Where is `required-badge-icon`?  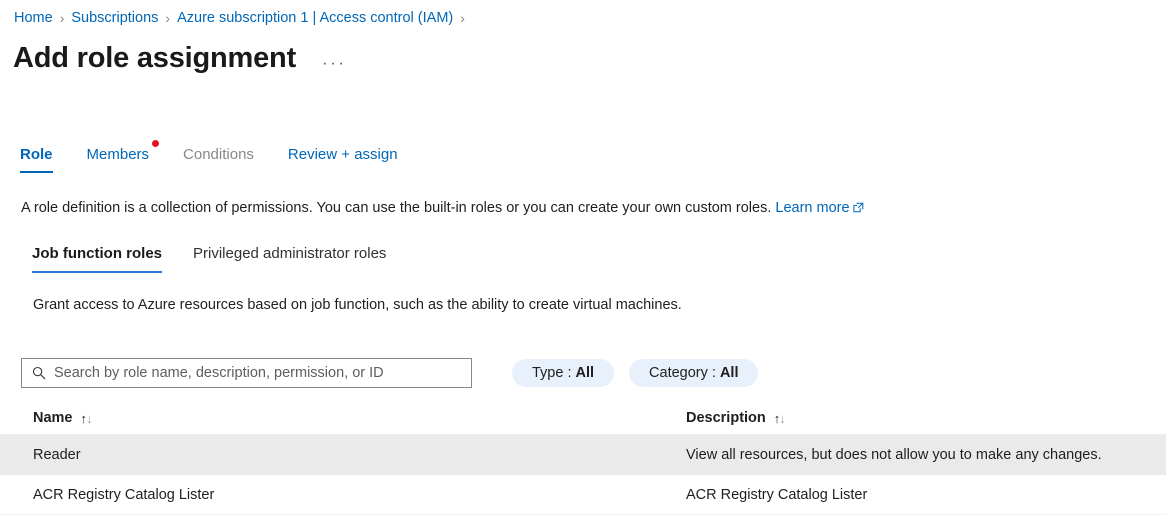
required-badge-icon is located at coordinates (156, 143).